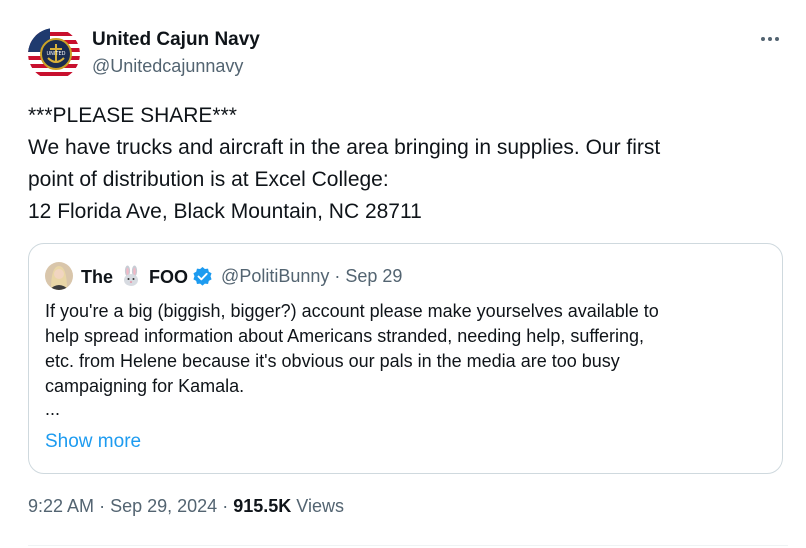  I want to click on tweet-metadata: 9:22 AM · Sep 29, 2024 · 915.5K Views, so click(186, 506).